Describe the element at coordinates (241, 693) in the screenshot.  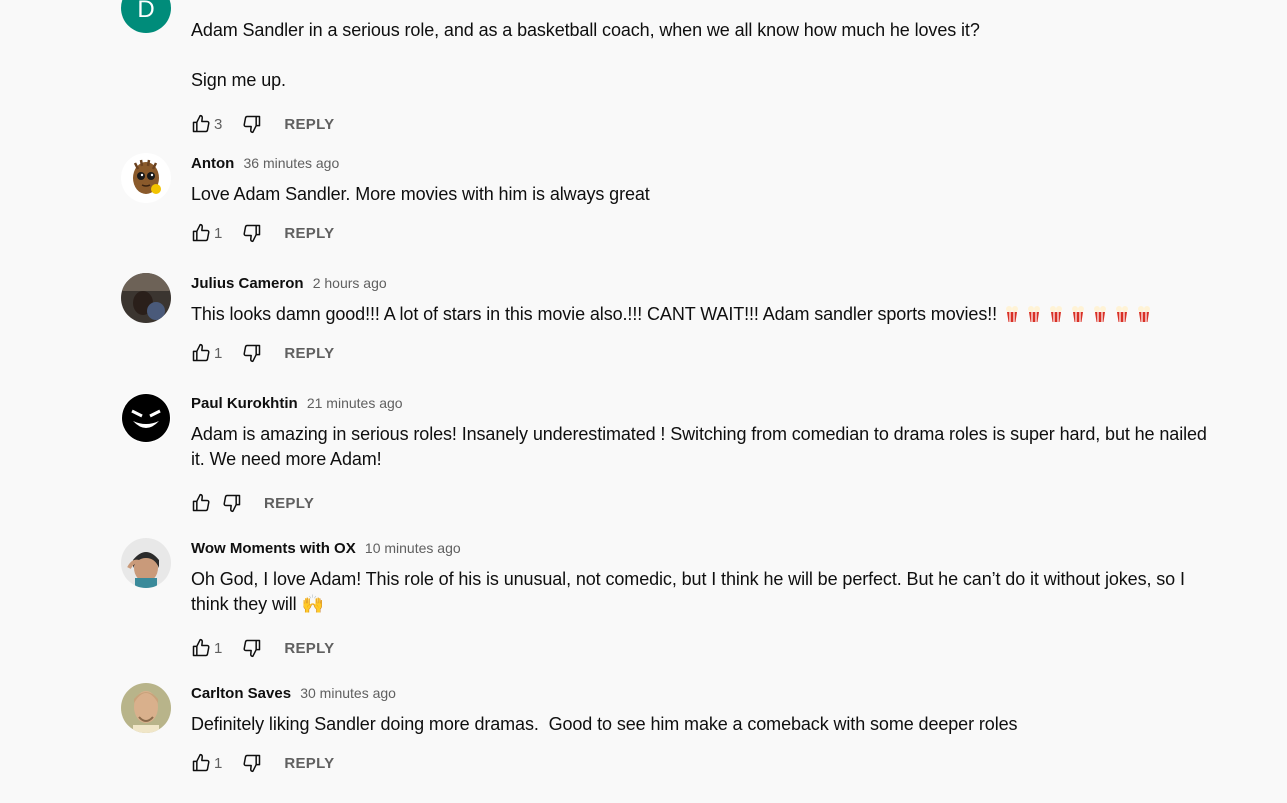
I see `comment-author: Carlton Saves` at that location.